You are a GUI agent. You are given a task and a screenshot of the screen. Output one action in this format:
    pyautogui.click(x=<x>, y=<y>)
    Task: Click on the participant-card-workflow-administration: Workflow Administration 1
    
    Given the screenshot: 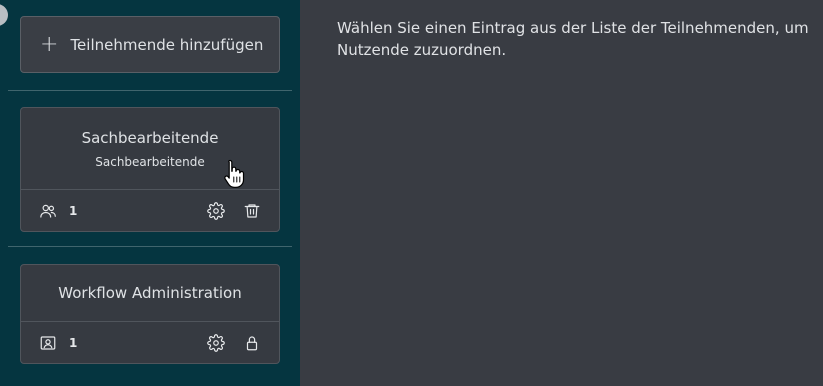 What is the action you would take?
    pyautogui.click(x=150, y=314)
    